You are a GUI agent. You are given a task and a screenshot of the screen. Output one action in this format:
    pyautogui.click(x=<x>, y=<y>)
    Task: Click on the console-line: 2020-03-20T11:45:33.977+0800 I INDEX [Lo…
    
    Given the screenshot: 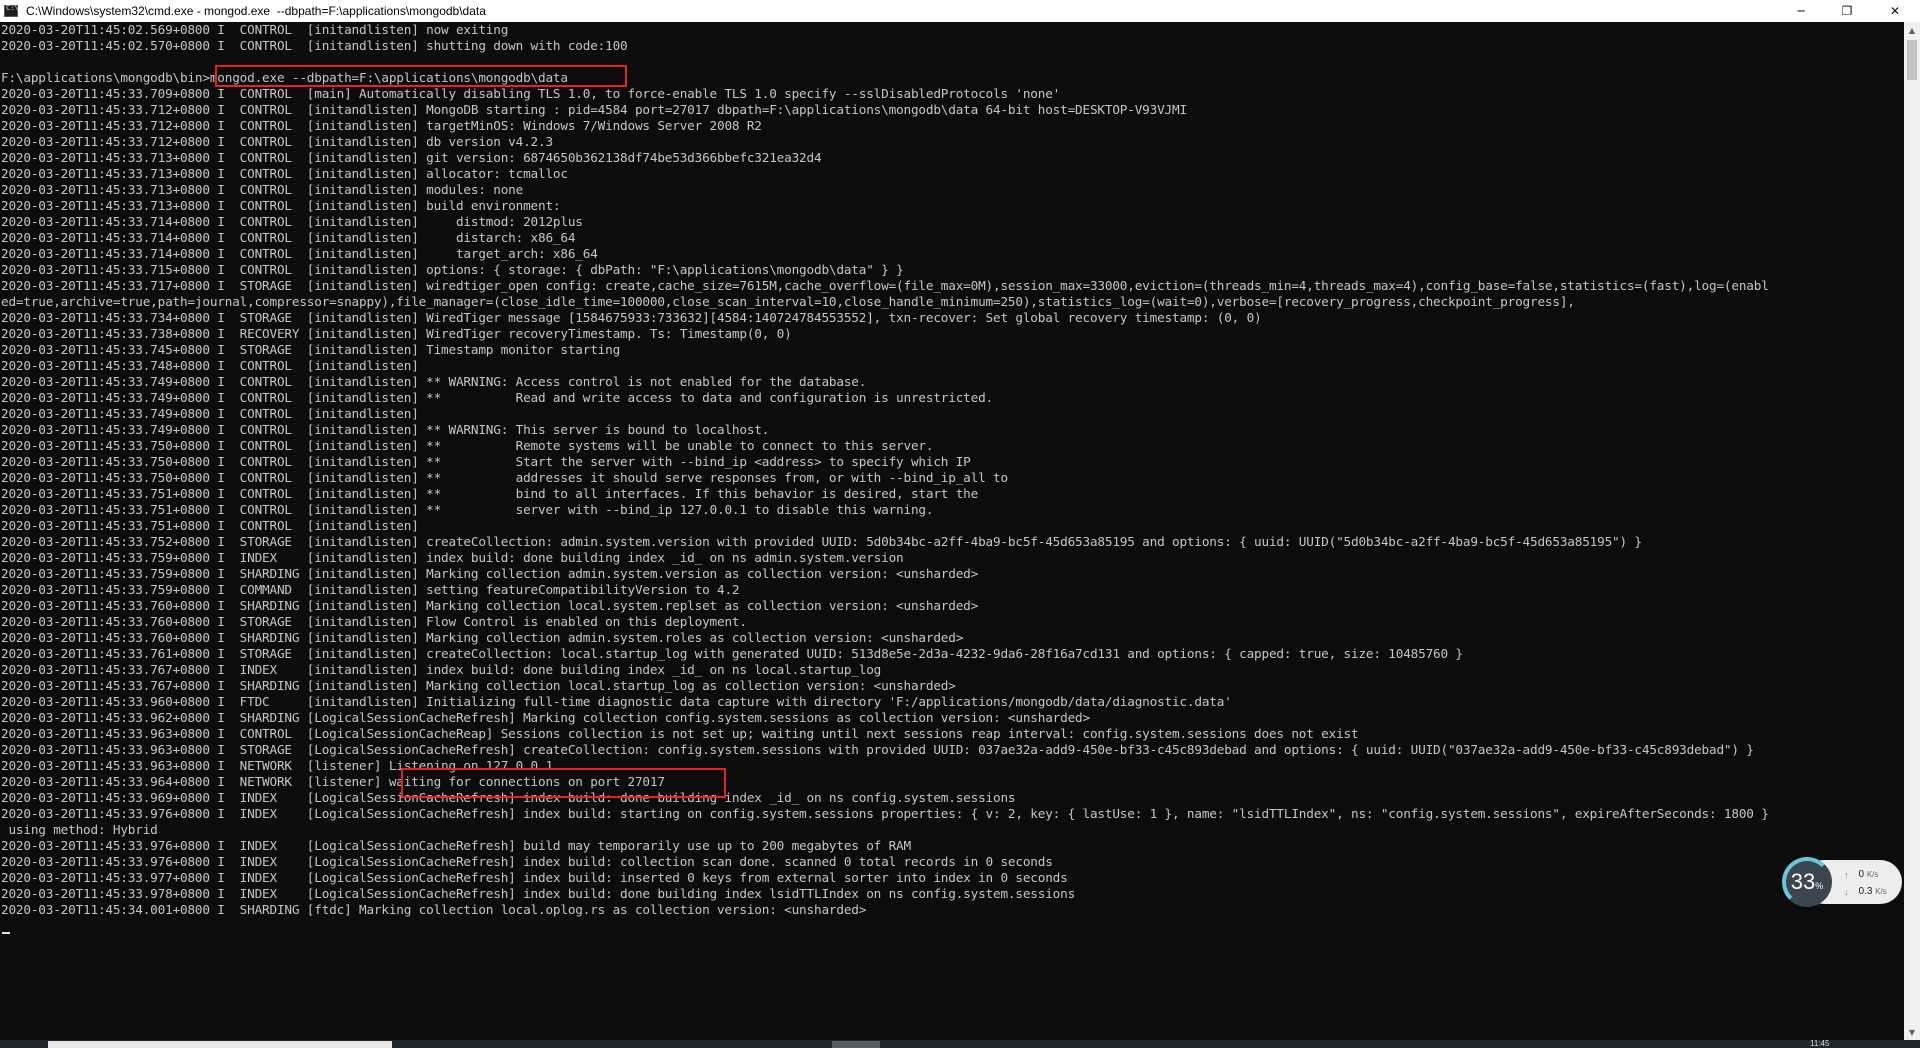 What is the action you would take?
    pyautogui.click(x=534, y=877)
    